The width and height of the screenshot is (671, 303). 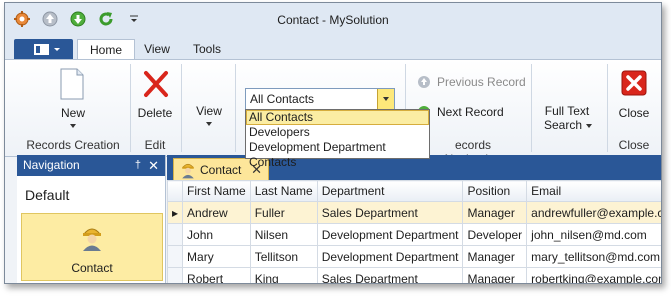 I want to click on table-cell: King, so click(x=283, y=275).